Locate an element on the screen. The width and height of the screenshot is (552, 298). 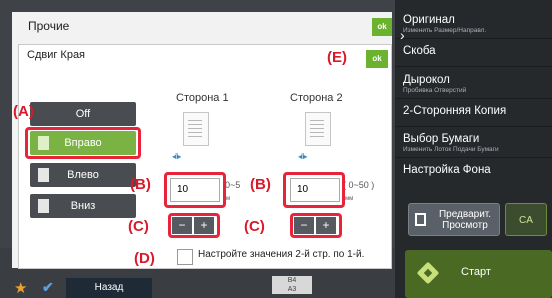
side1-shift-arrow-icon: ◂‖▸ is located at coordinates (176, 156).